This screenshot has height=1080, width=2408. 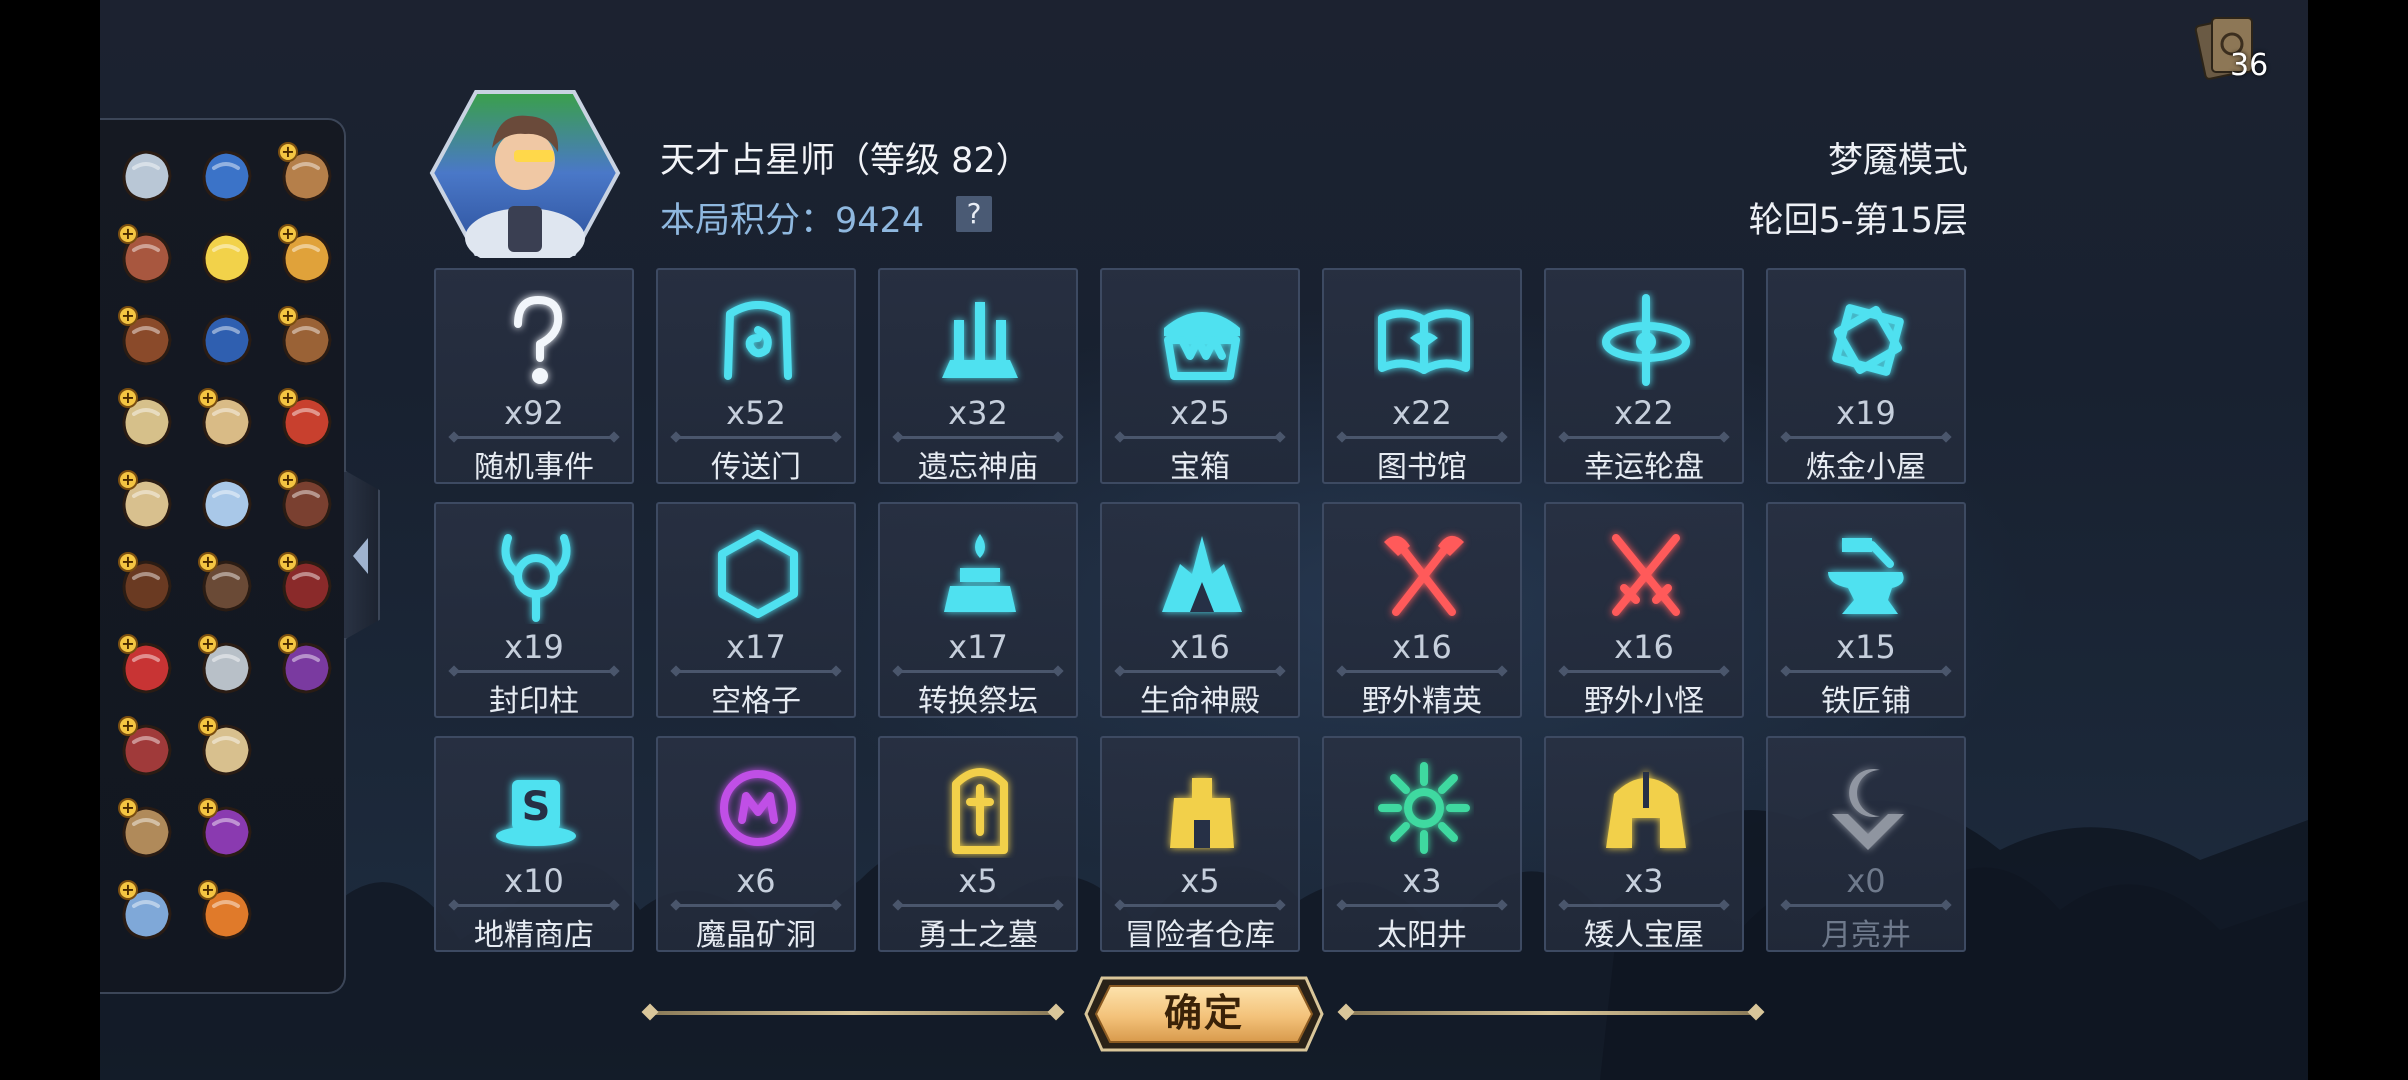 I want to click on treasure-chest-icon, so click(x=1202, y=346).